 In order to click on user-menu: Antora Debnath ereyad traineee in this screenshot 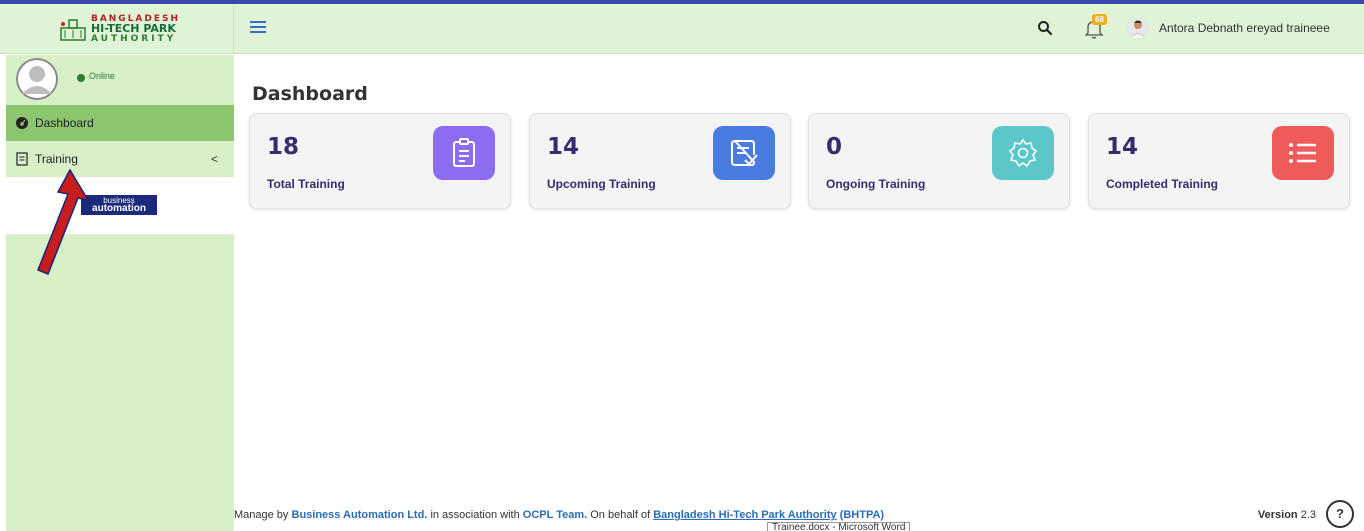, I will do `click(1228, 28)`.